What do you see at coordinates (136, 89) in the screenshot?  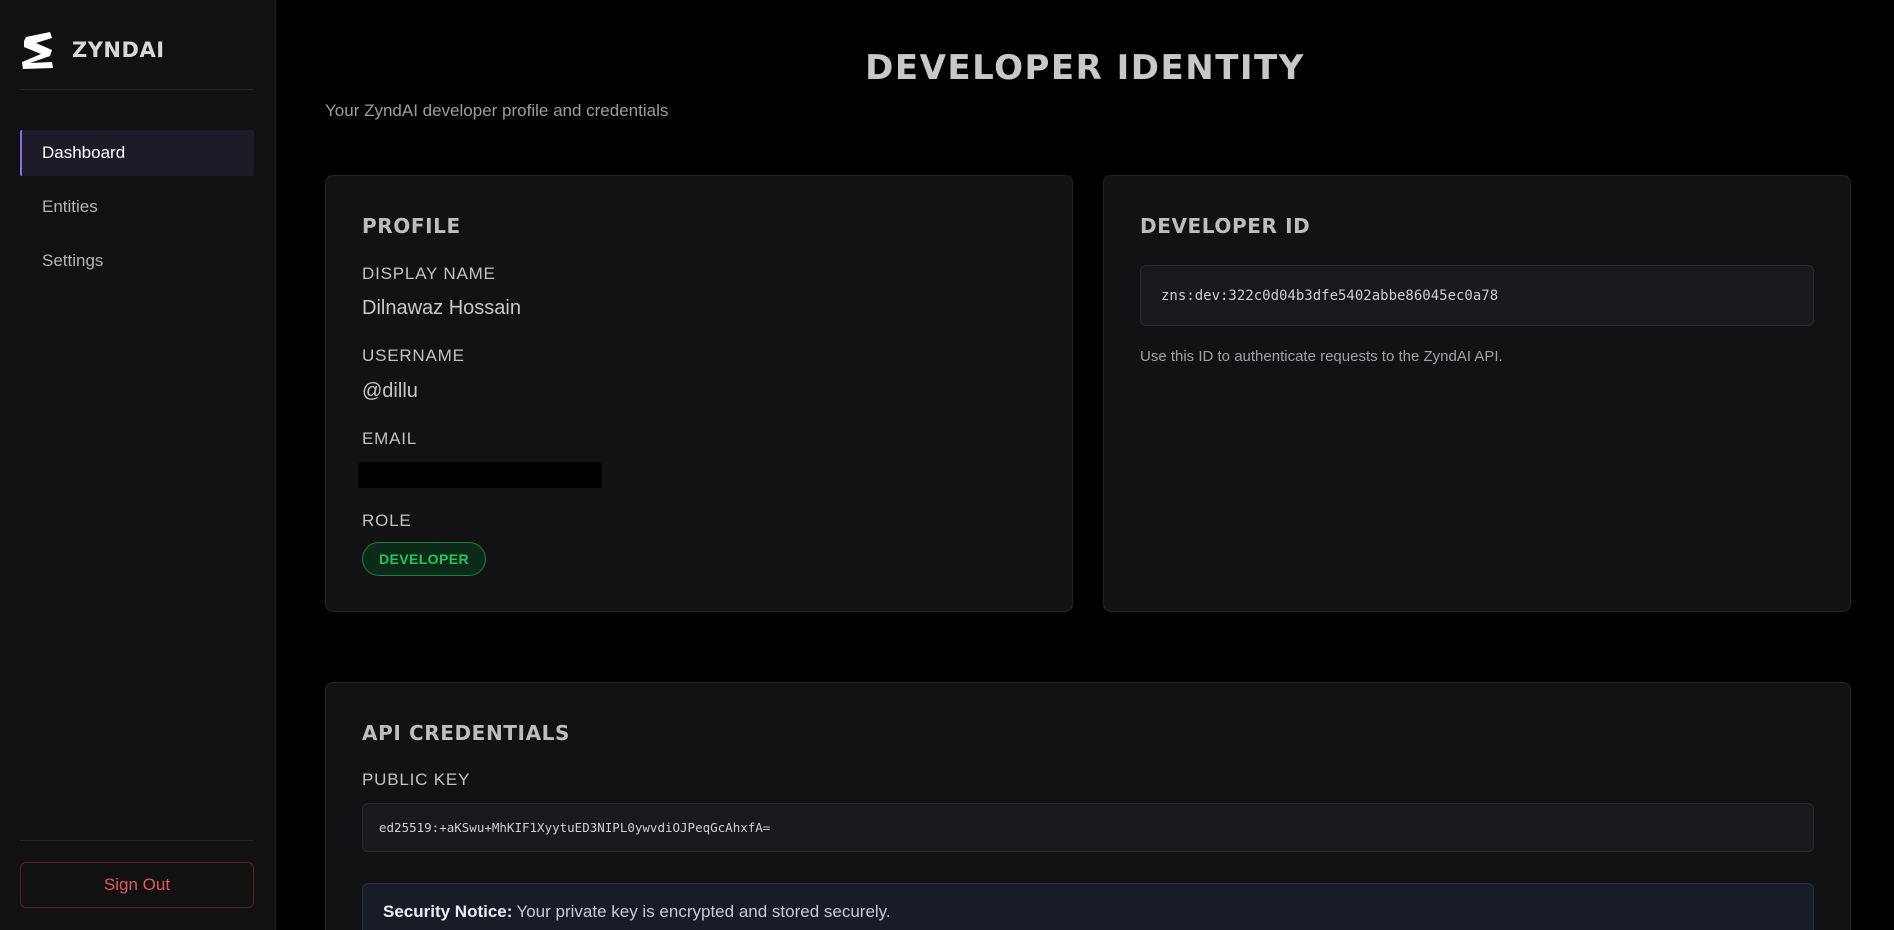 I see `sidebar-divider-top` at bounding box center [136, 89].